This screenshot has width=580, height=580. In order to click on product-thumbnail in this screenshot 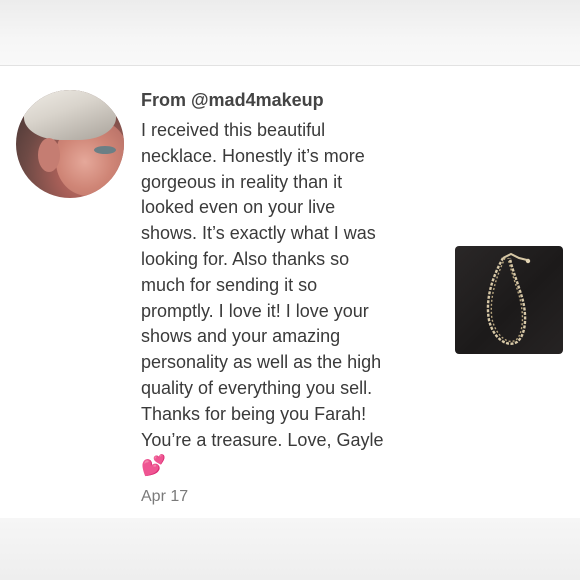, I will do `click(509, 300)`.